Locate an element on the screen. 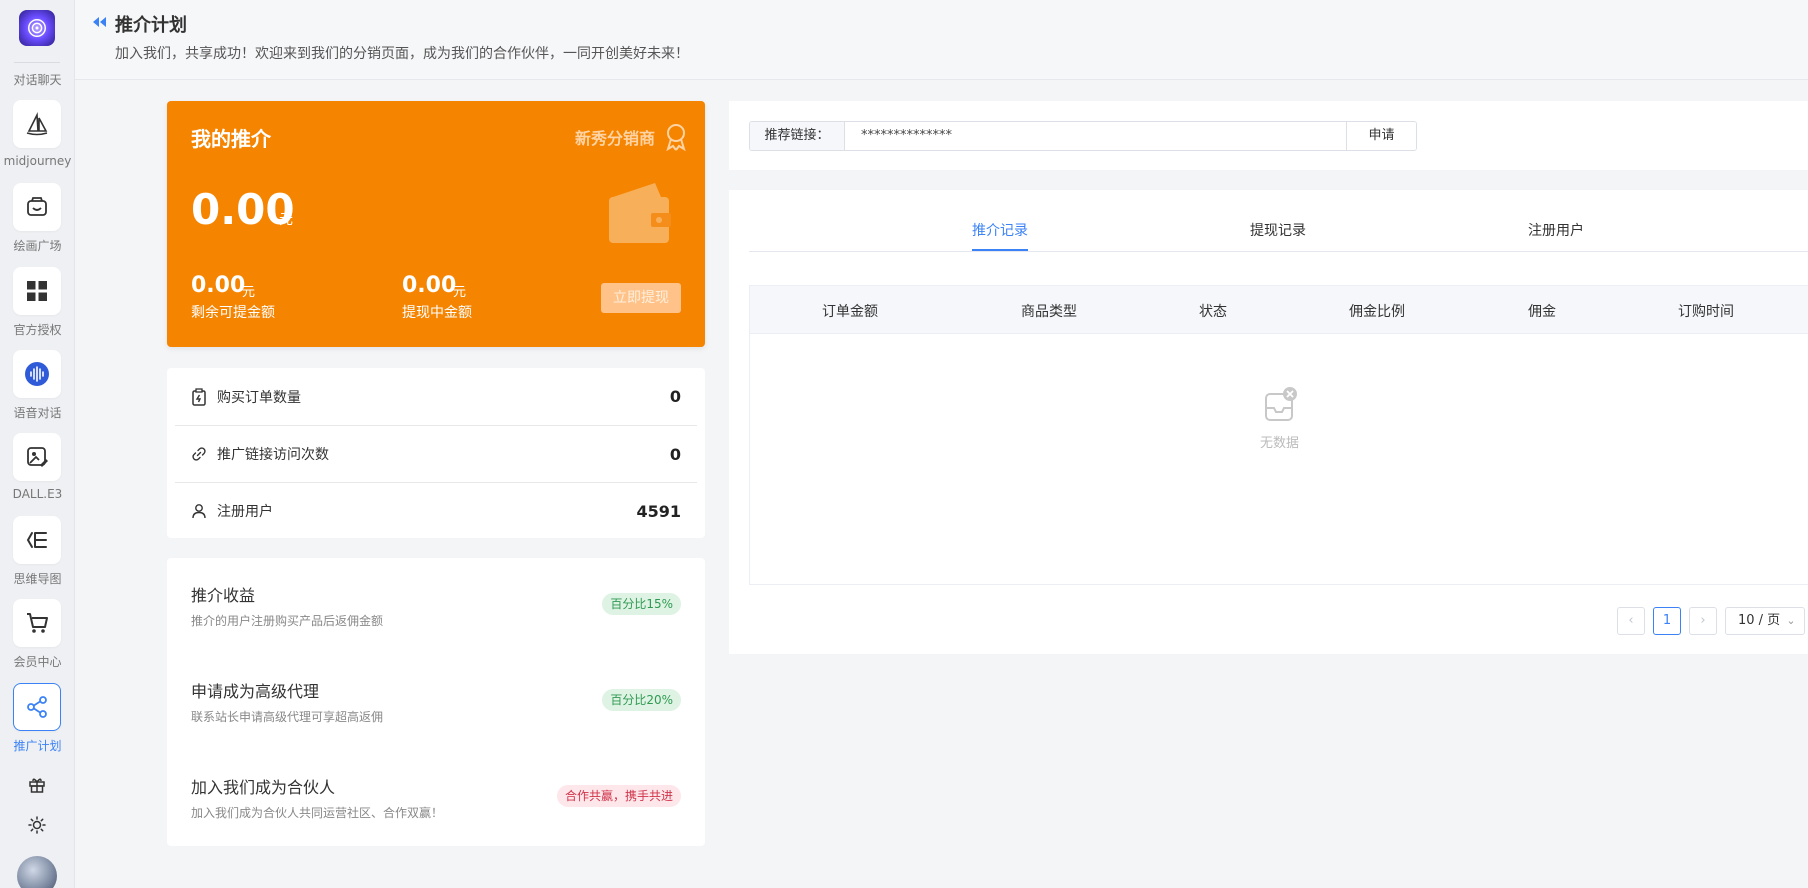  referral-link-input: ************** is located at coordinates (1096, 136).